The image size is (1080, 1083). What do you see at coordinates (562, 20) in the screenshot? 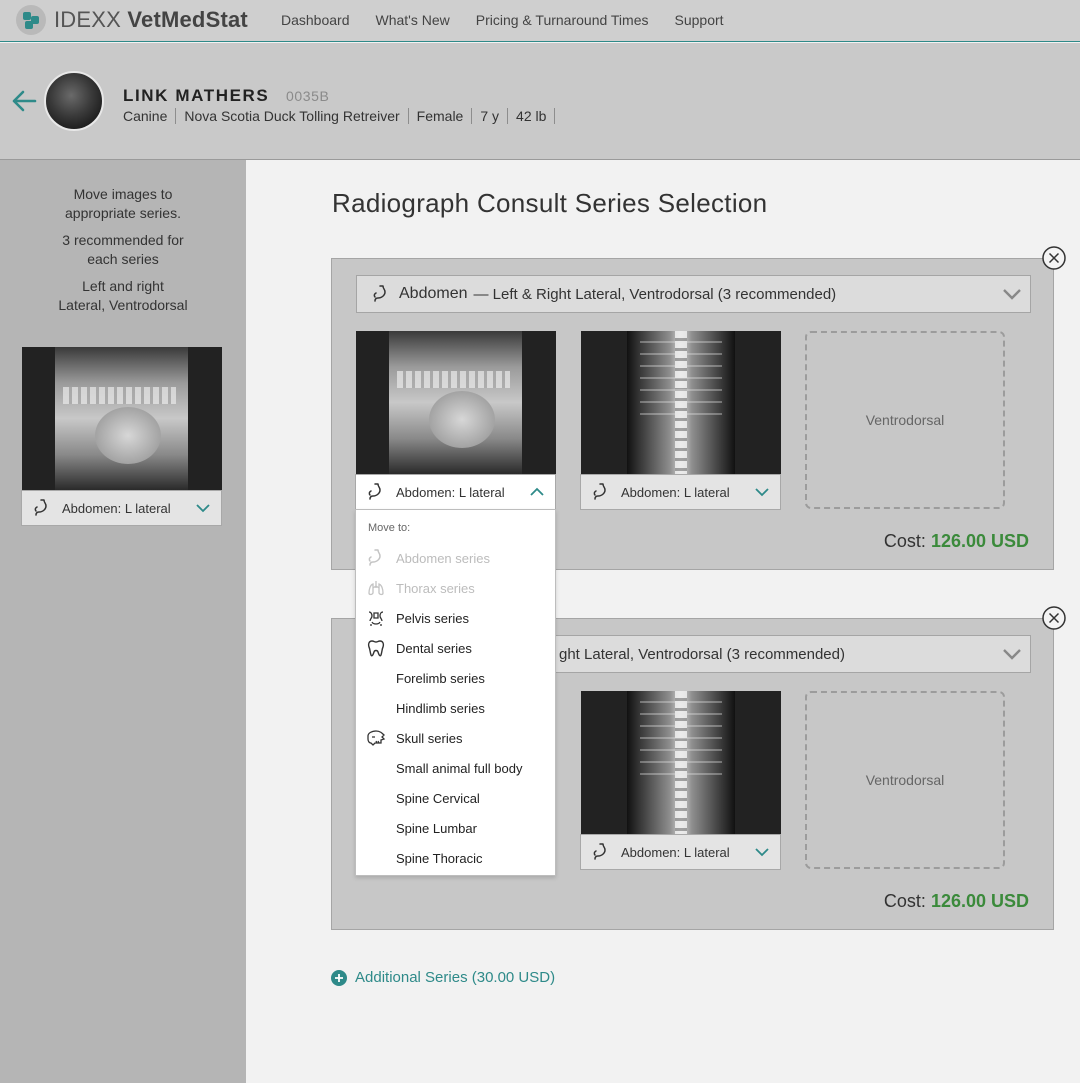
I see `nav-pricing: Pricing & Turnaround Times` at bounding box center [562, 20].